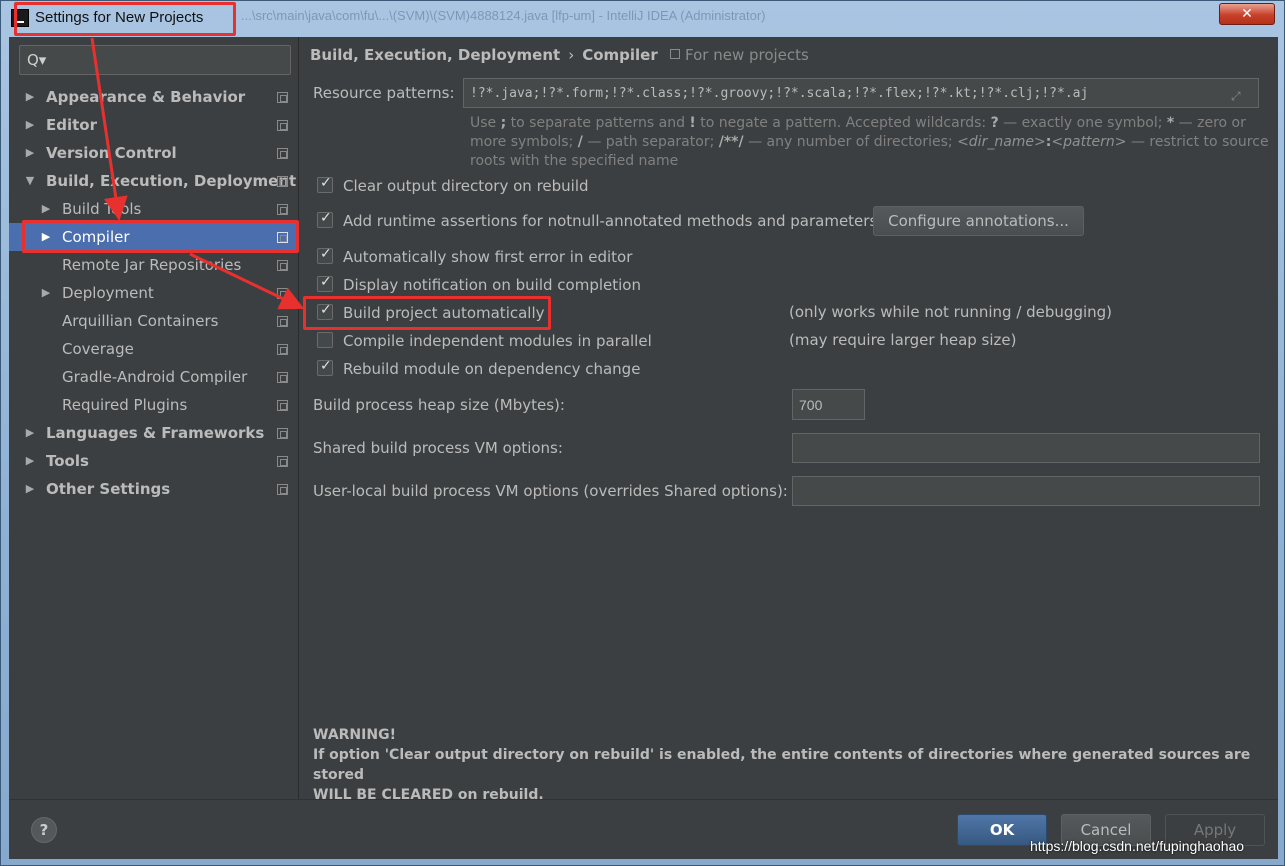 Image resolution: width=1285 pixels, height=866 pixels. I want to click on compile-parallel-label: Compile independent modules in parallel, so click(497, 341).